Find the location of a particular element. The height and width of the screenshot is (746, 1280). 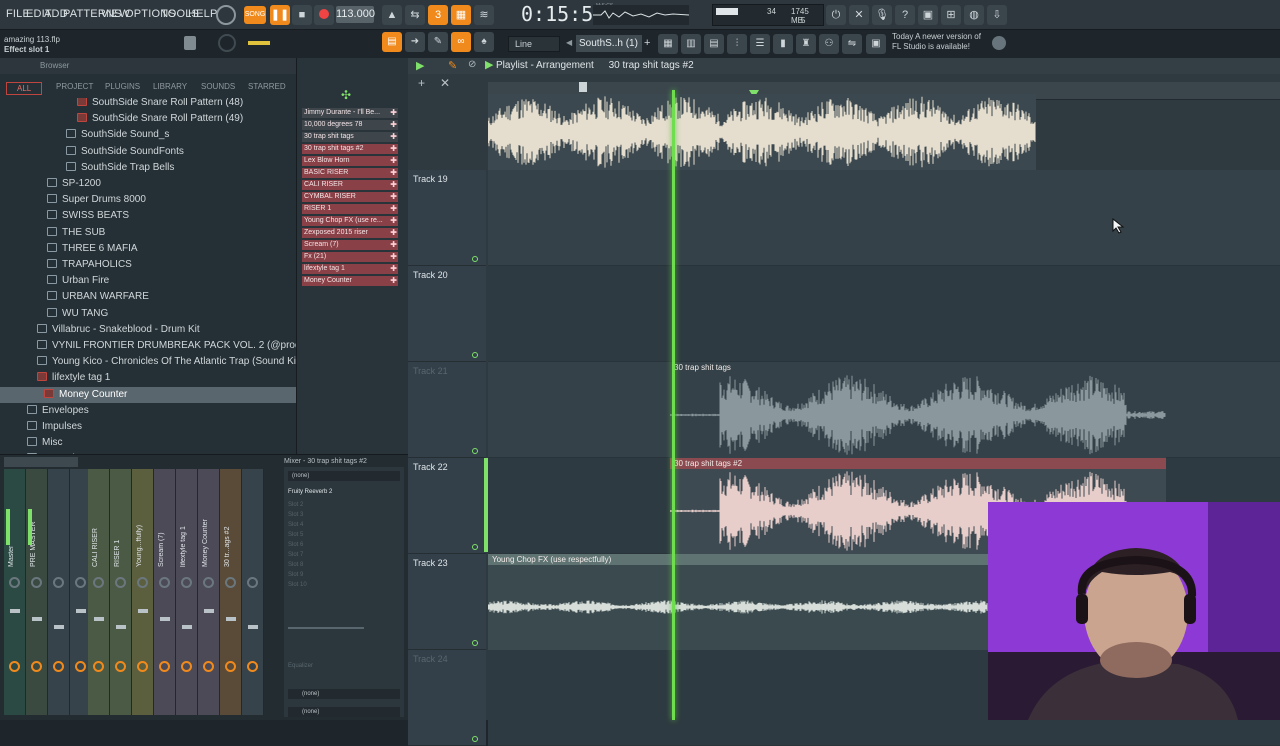

browser-item: lifextyle tag 1 is located at coordinates (148, 378).